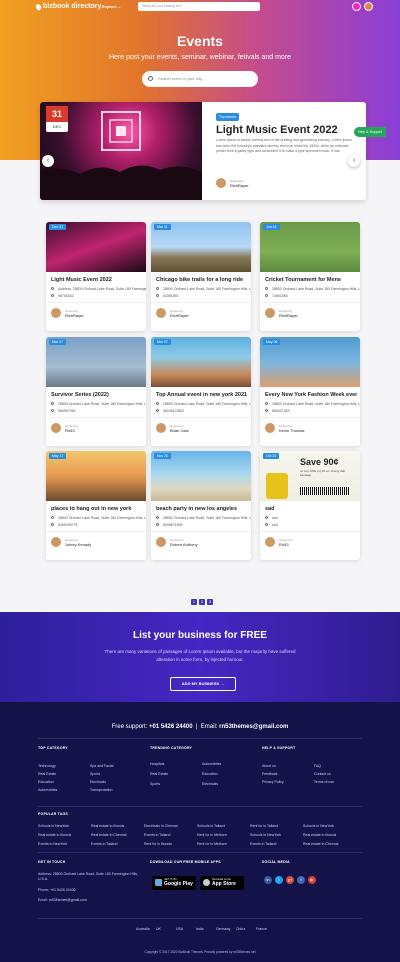  Describe the element at coordinates (184, 544) in the screenshot. I see `host-name: Robert Anthony` at that location.